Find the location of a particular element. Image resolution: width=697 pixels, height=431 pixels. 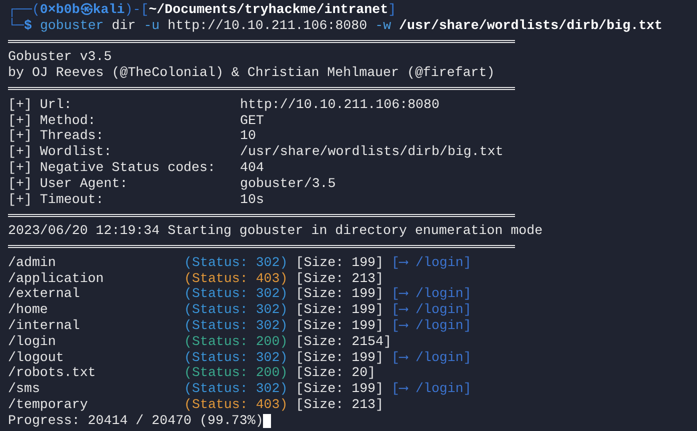

result-path: /internal is located at coordinates (44, 325).